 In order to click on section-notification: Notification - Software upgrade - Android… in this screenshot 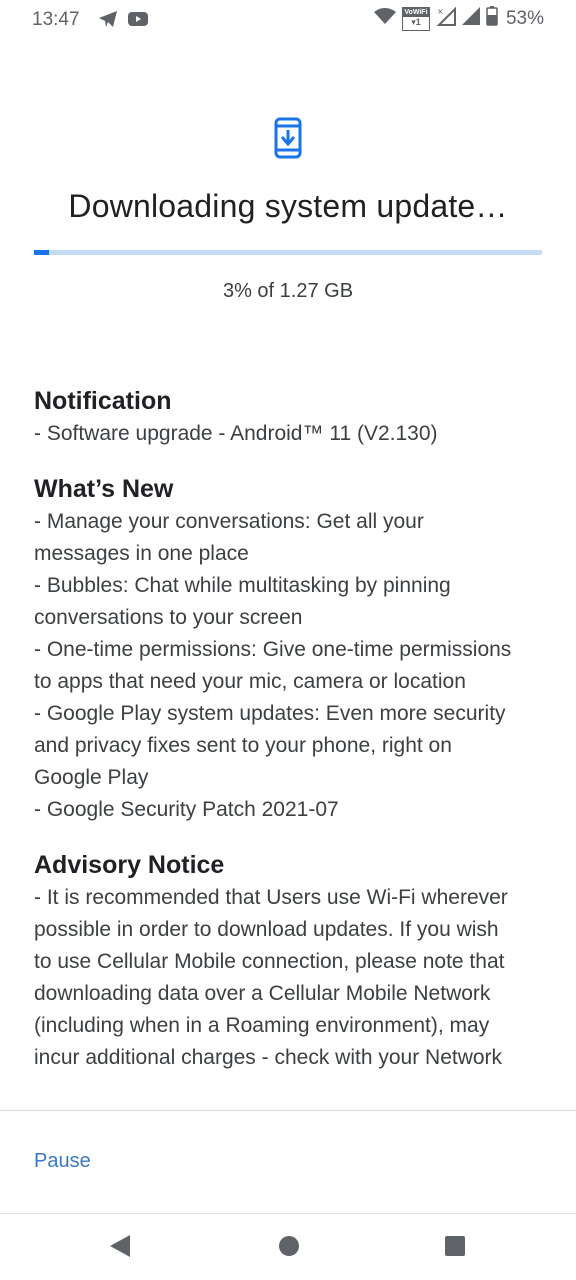, I will do `click(294, 417)`.